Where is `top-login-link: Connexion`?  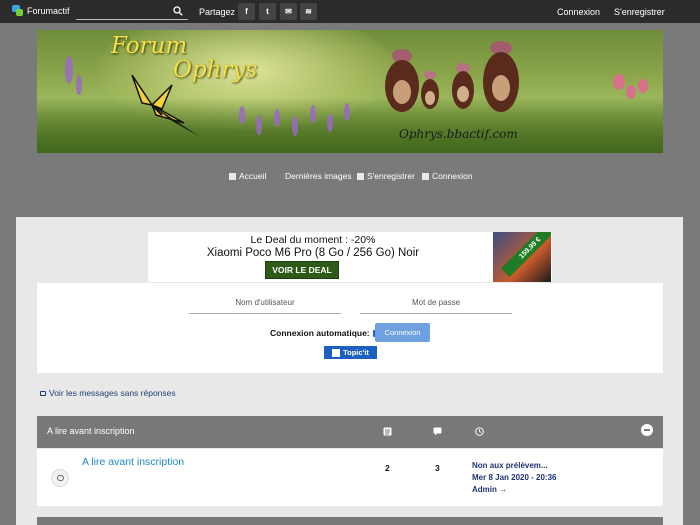
top-login-link: Connexion is located at coordinates (578, 12).